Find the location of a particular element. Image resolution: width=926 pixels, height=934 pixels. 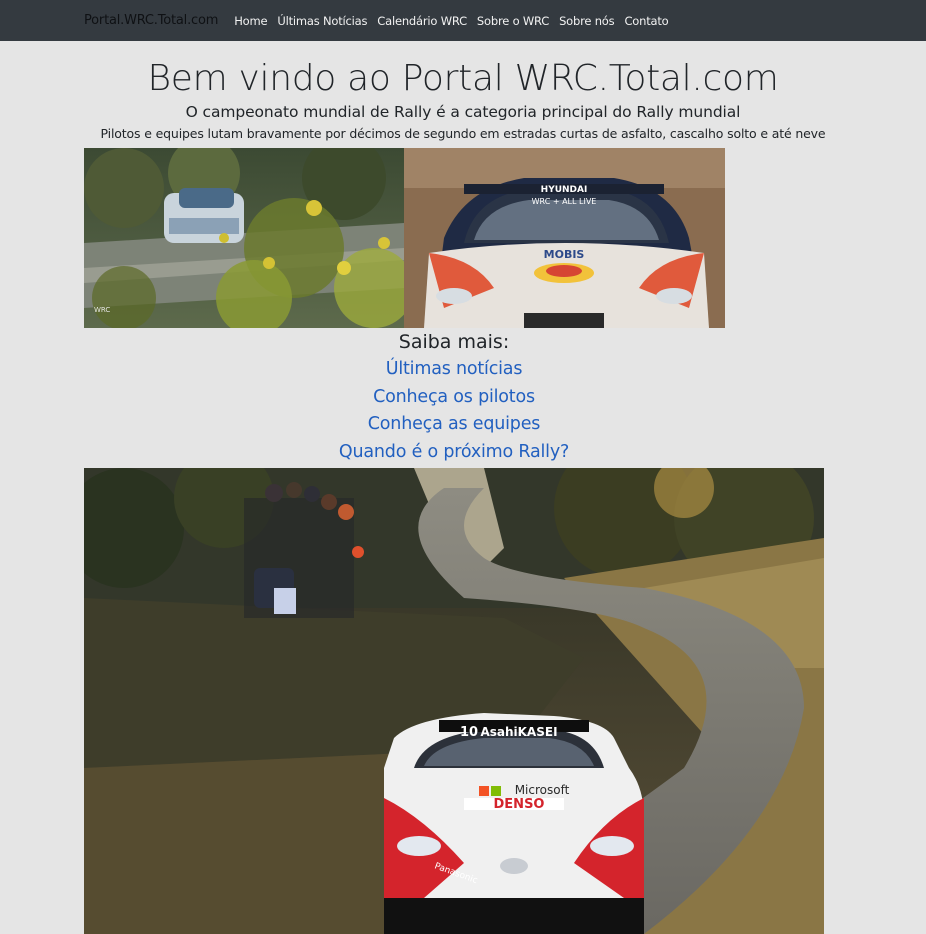

car-sponsor-text: MOBIS is located at coordinates (564, 254).